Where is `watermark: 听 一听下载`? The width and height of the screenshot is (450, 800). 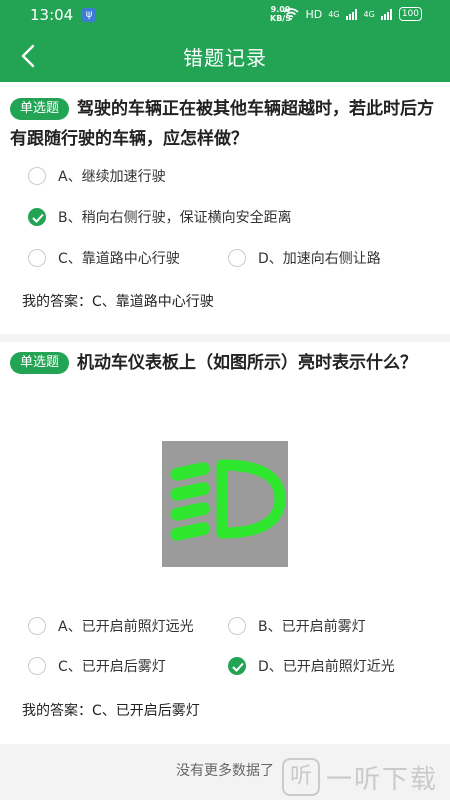 watermark: 听 一听下载 is located at coordinates (359, 777).